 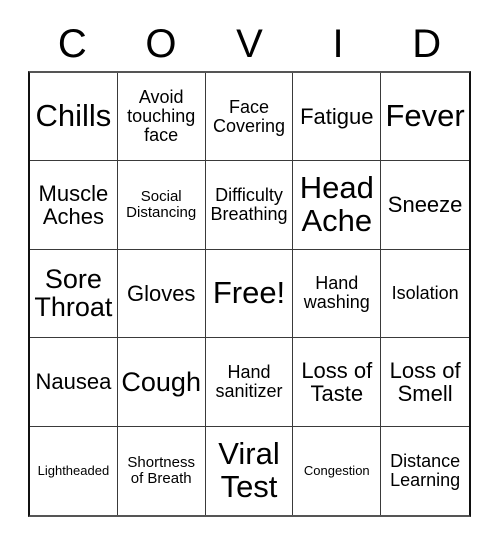 I want to click on bingo-cell: Viral Test, so click(x=249, y=470).